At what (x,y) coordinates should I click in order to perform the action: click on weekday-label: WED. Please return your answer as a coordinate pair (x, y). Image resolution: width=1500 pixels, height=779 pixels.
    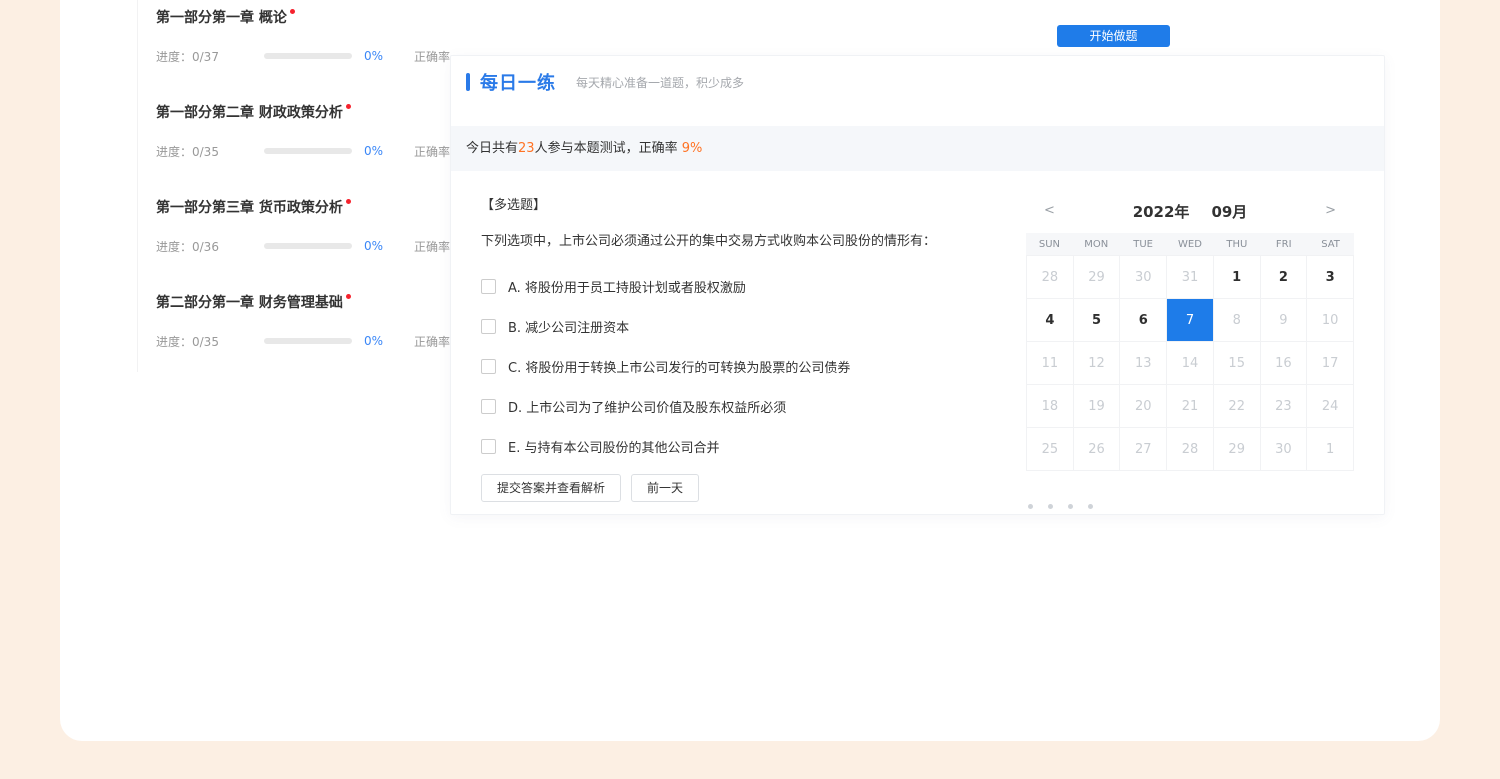
    Looking at the image, I should click on (1190, 244).